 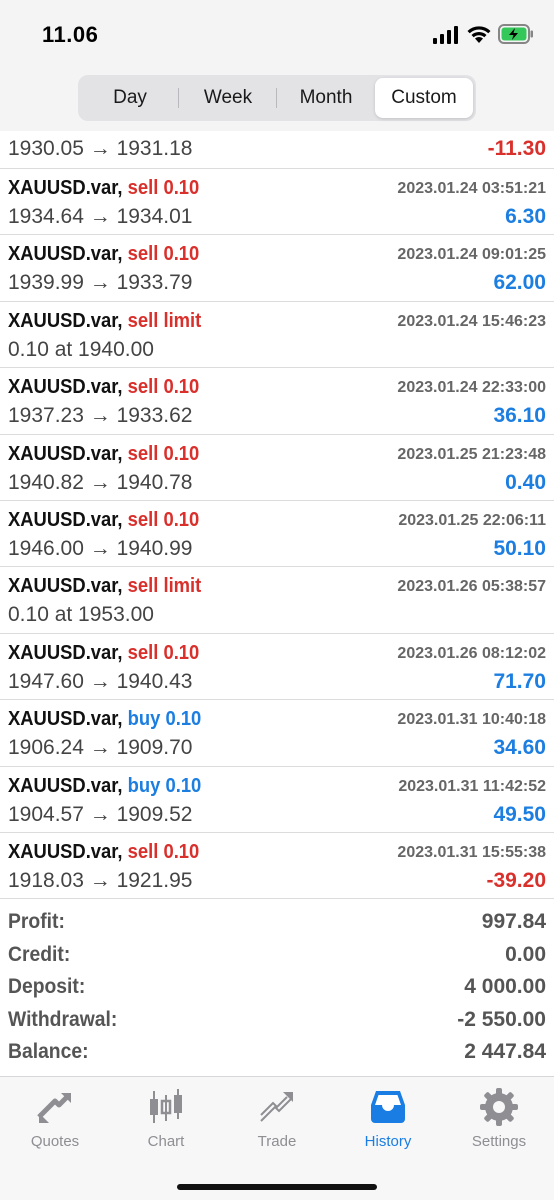 What do you see at coordinates (130, 98) in the screenshot?
I see `segment-day: Day` at bounding box center [130, 98].